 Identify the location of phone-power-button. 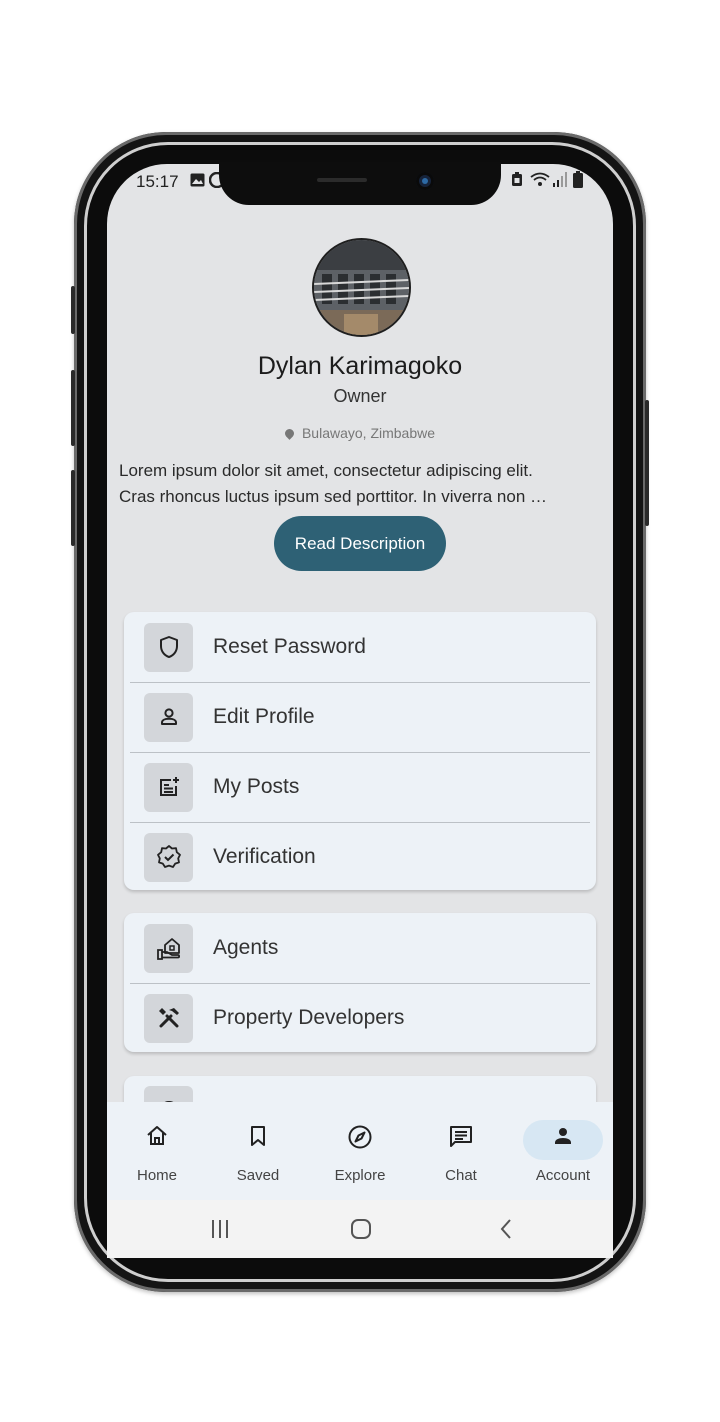
(647, 463).